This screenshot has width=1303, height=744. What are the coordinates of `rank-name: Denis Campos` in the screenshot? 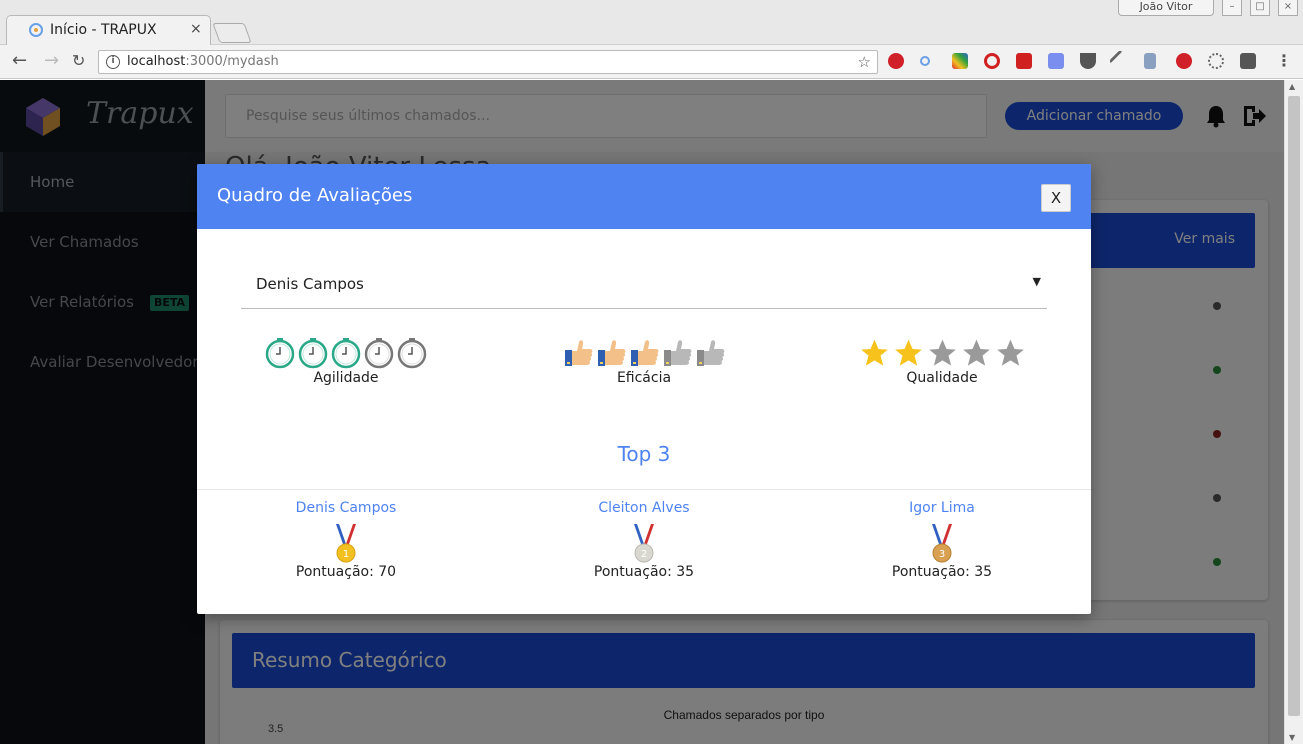 It's located at (346, 508).